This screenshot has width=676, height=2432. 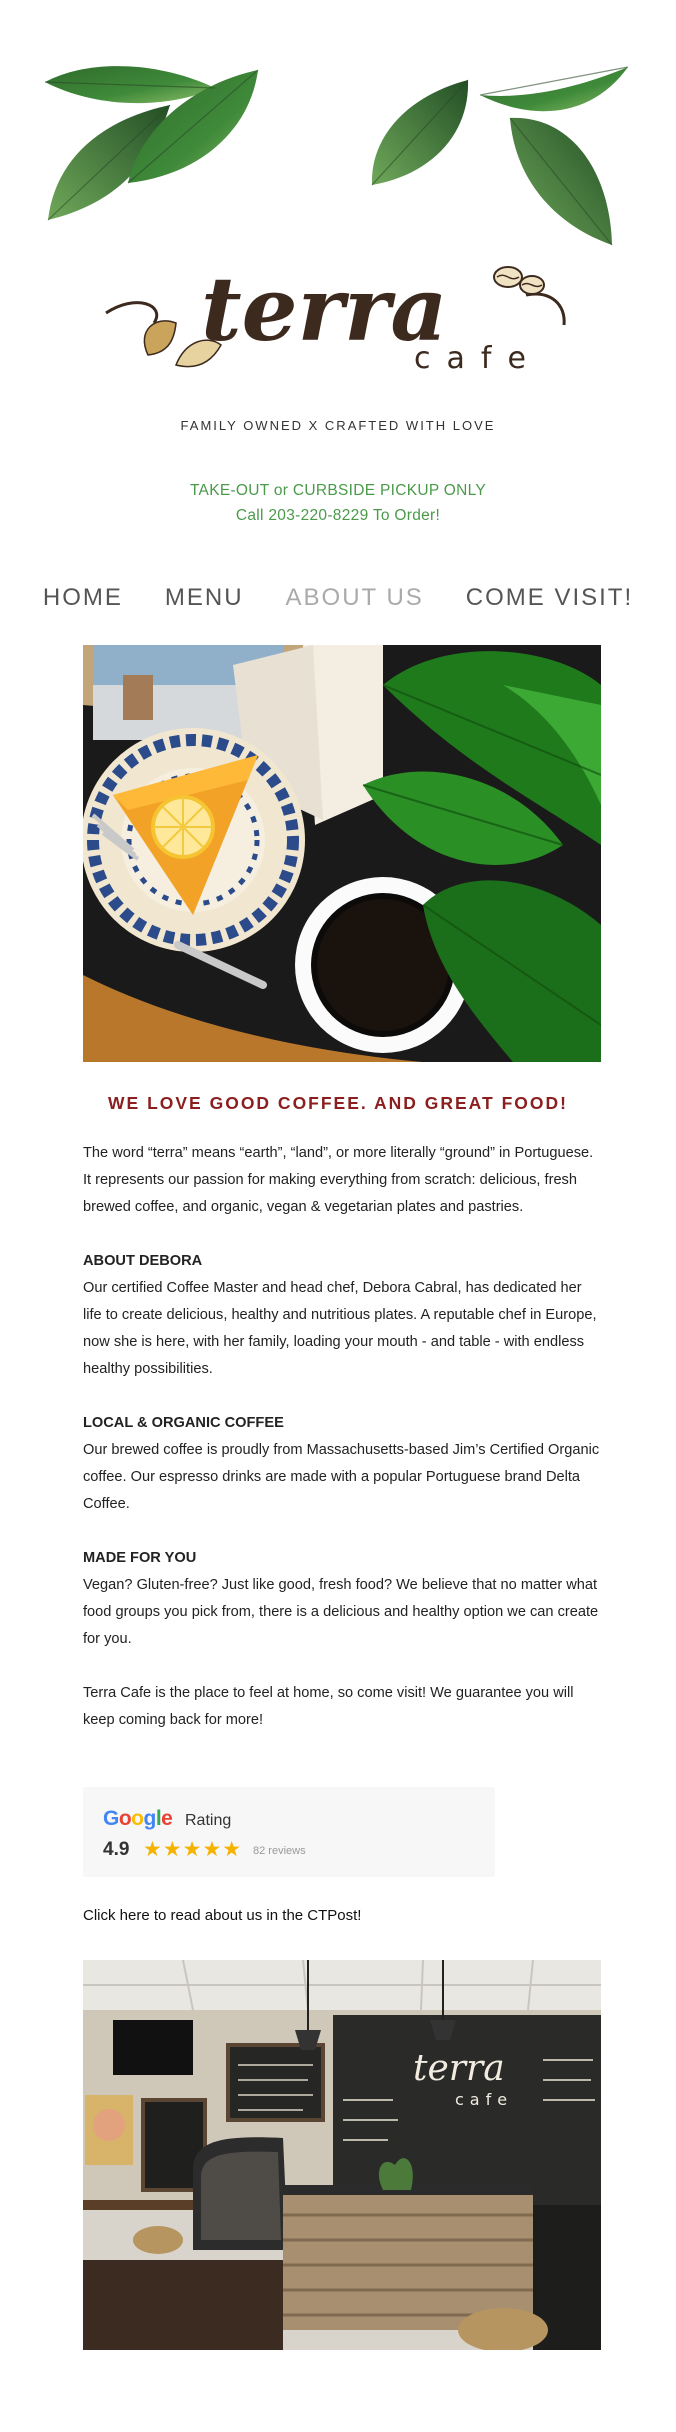 I want to click on terra-cafe-logo: terra cafe, so click(x=336, y=307).